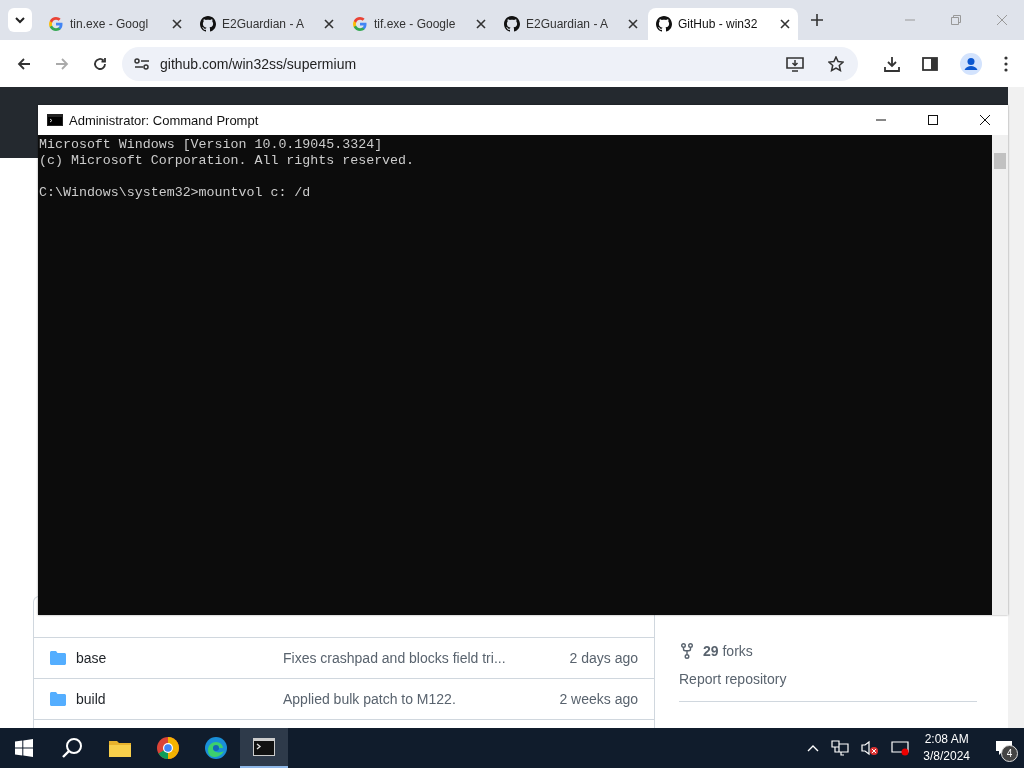 The image size is (1024, 768). What do you see at coordinates (164, 120) in the screenshot?
I see `window-title: Administrator: Command Prompt` at bounding box center [164, 120].